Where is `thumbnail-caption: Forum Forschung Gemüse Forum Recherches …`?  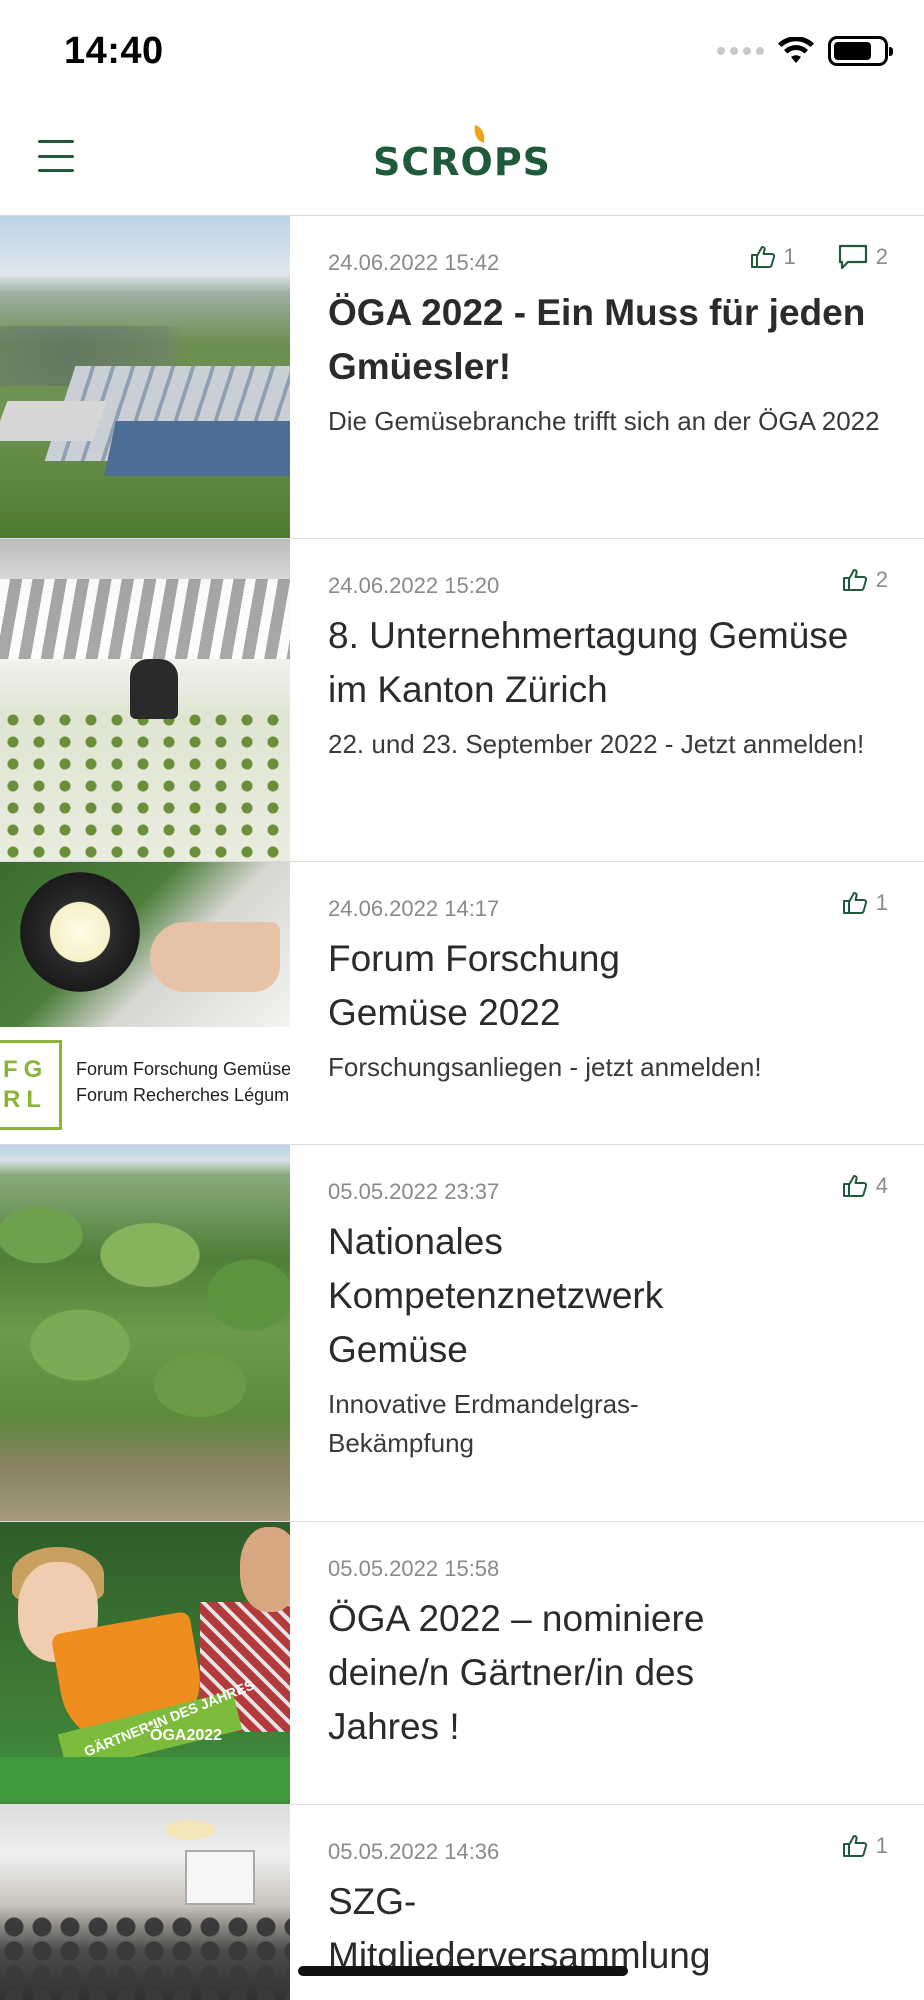 thumbnail-caption: Forum Forschung Gemüse Forum Recherches … is located at coordinates (183, 1082).